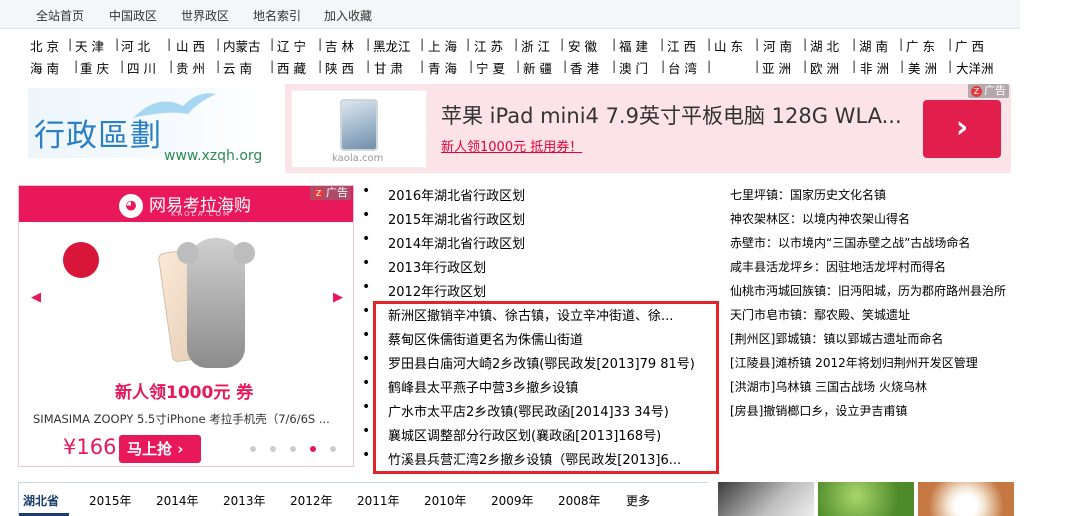 The width and height of the screenshot is (1067, 516). What do you see at coordinates (184, 390) in the screenshot?
I see `ad-promo-text: 新人领1000元 券` at bounding box center [184, 390].